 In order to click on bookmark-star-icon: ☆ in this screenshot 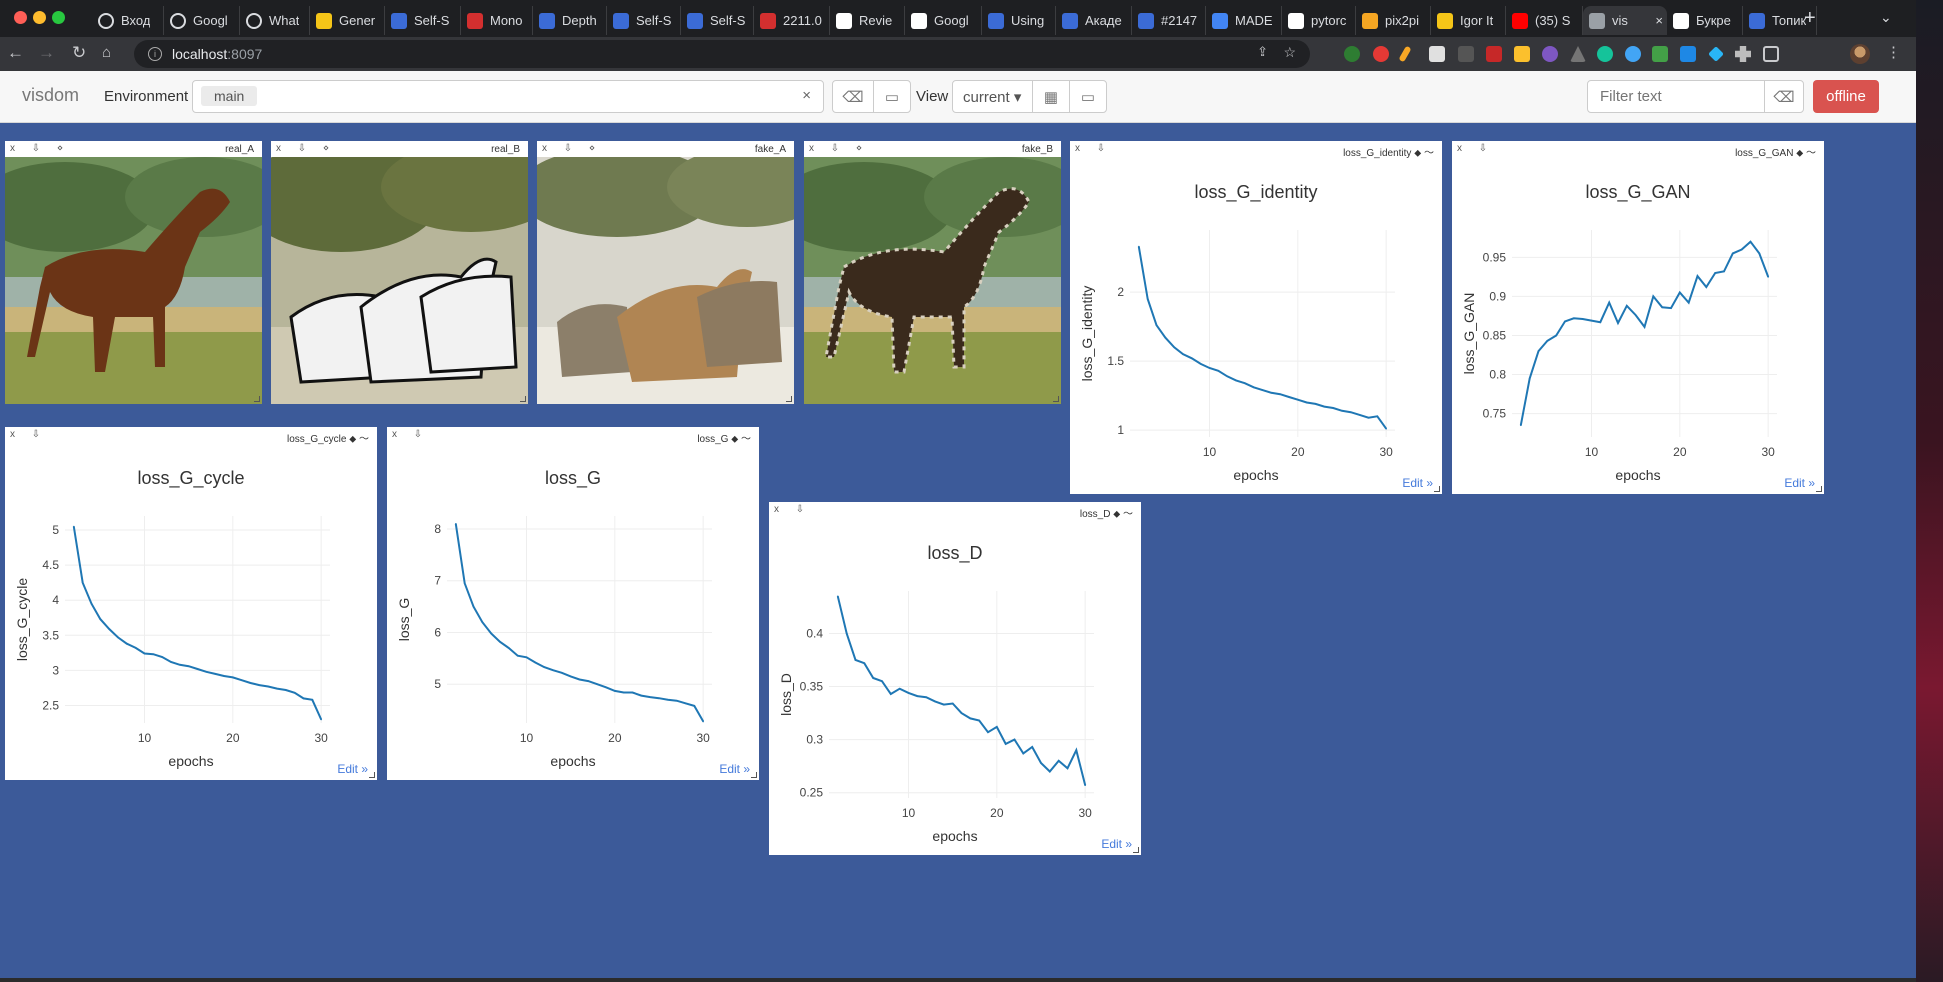, I will do `click(1289, 52)`.